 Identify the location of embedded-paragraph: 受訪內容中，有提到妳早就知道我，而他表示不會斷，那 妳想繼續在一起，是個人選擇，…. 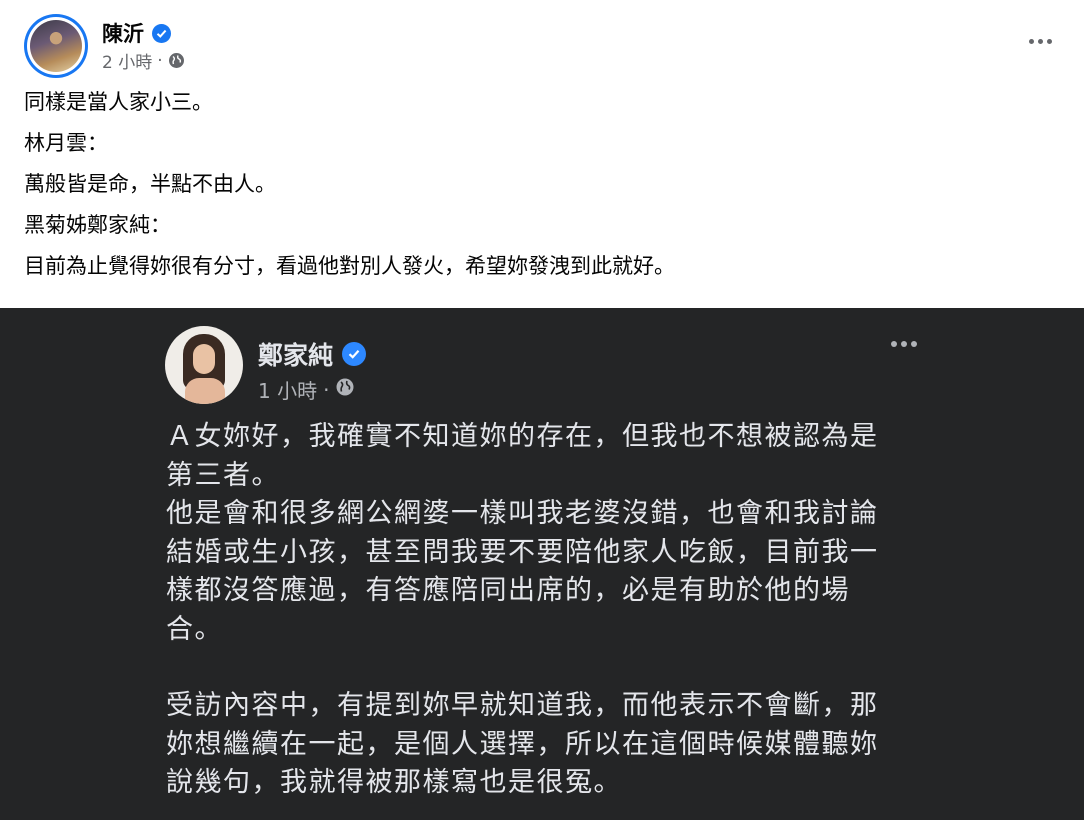
(522, 744).